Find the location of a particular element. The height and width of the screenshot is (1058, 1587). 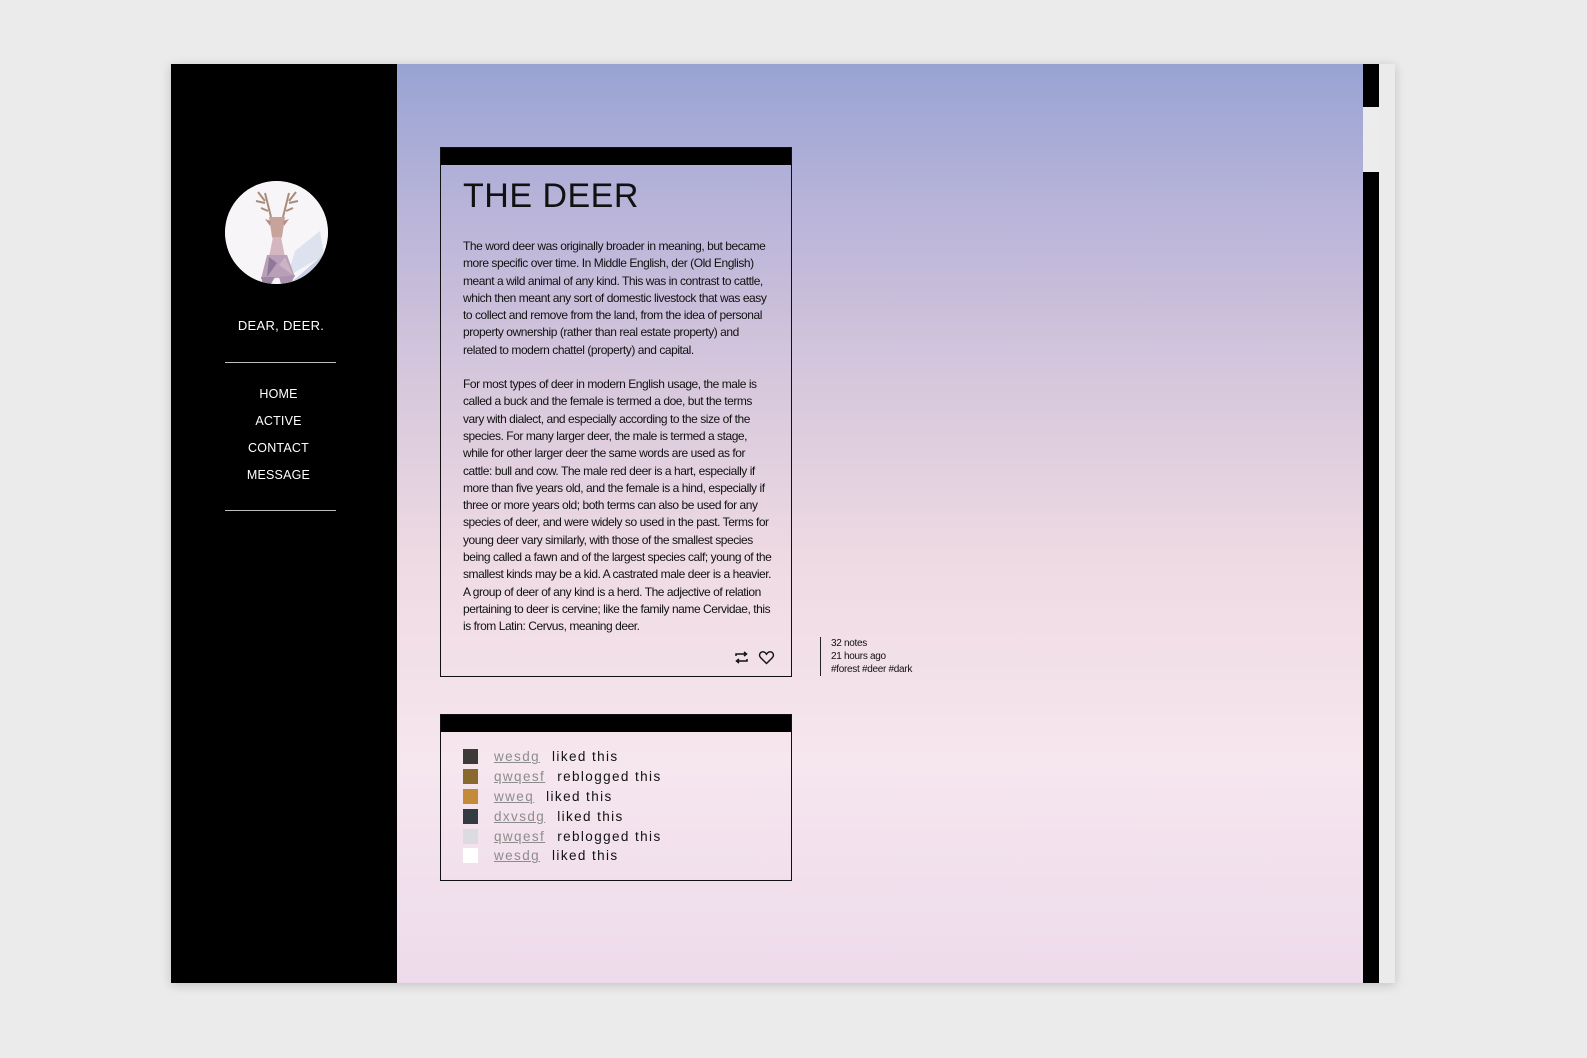

post-header-bar is located at coordinates (616, 156).